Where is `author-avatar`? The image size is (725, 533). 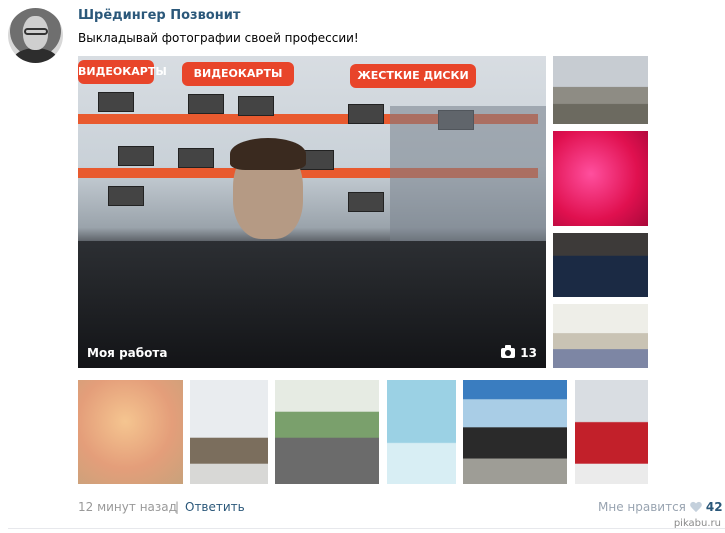
author-avatar is located at coordinates (35, 35).